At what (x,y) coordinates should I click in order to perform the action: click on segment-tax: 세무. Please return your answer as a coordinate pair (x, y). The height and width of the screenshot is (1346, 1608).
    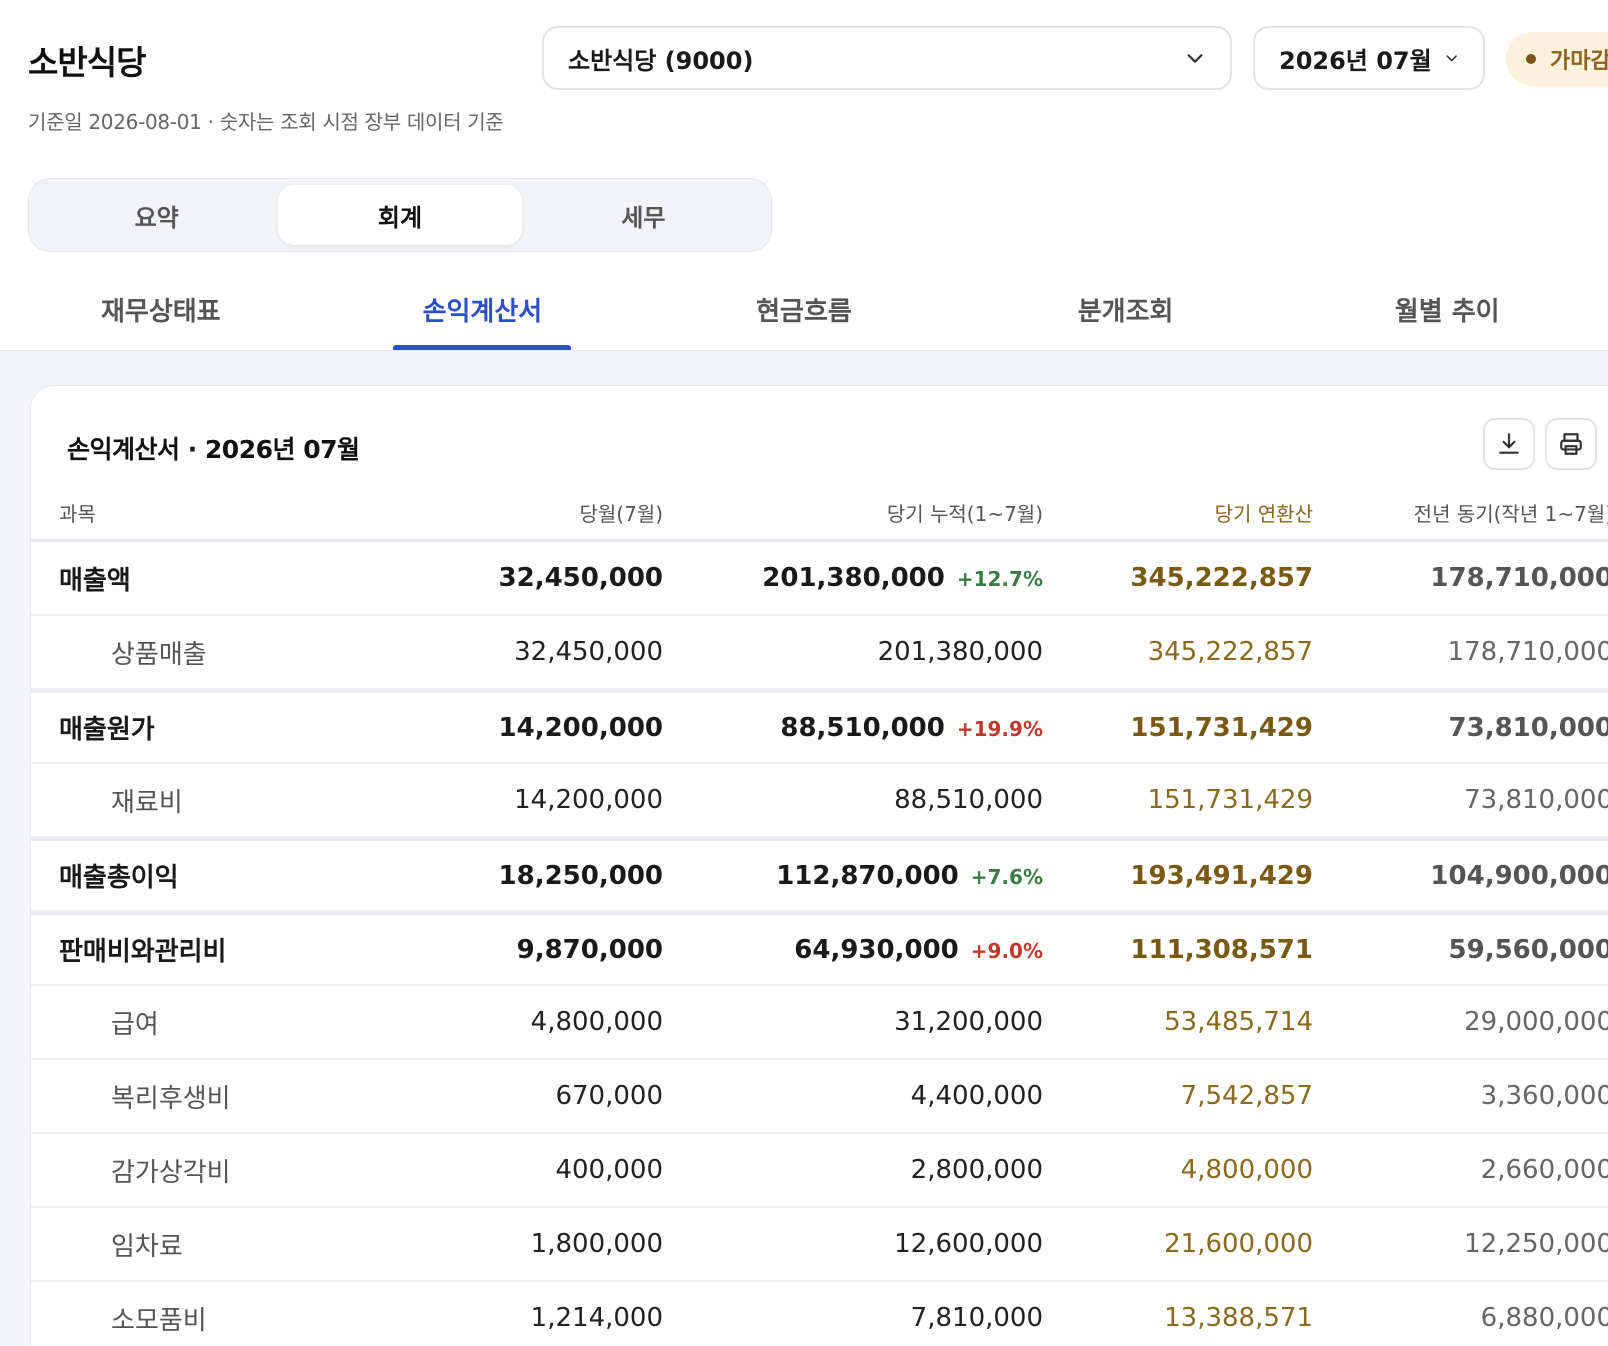
    Looking at the image, I should click on (643, 215).